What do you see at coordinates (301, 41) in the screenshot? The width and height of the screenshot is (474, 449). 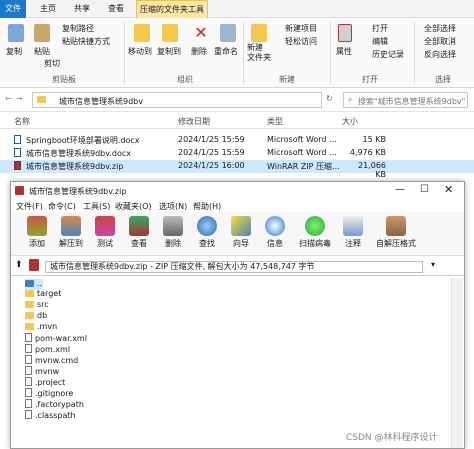 I see `easy-access-button: 轻松访问` at bounding box center [301, 41].